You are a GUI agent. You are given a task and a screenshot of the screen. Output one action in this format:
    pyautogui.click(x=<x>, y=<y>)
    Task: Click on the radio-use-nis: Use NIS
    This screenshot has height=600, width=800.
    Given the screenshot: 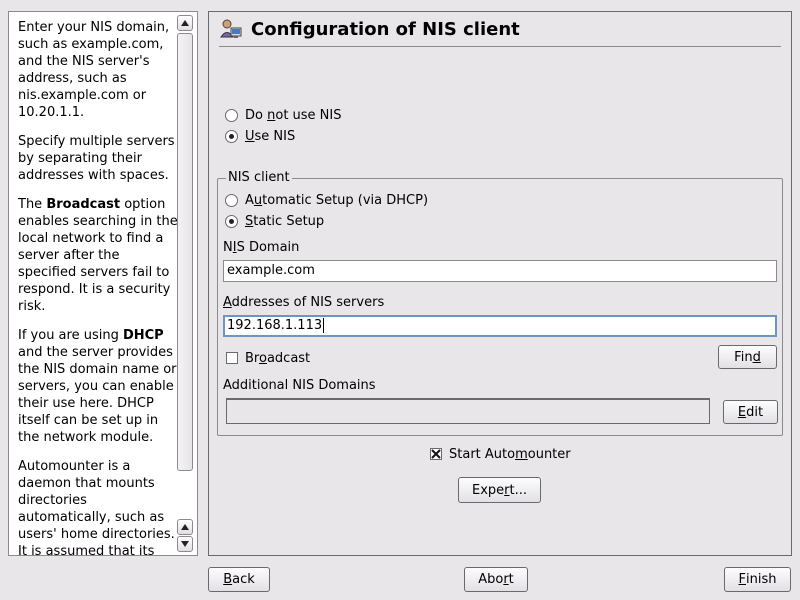 What is the action you would take?
    pyautogui.click(x=260, y=136)
    